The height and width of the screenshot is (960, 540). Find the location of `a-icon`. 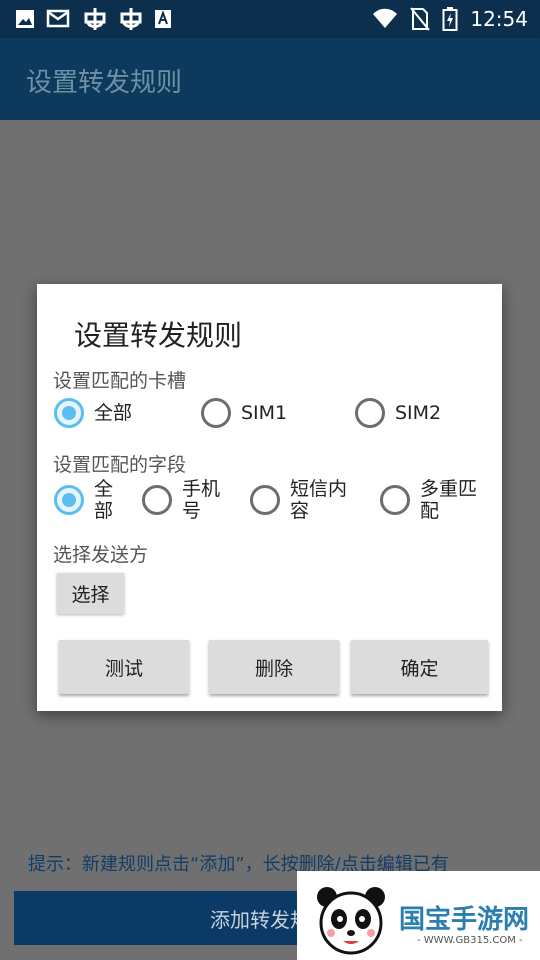

a-icon is located at coordinates (163, 19).